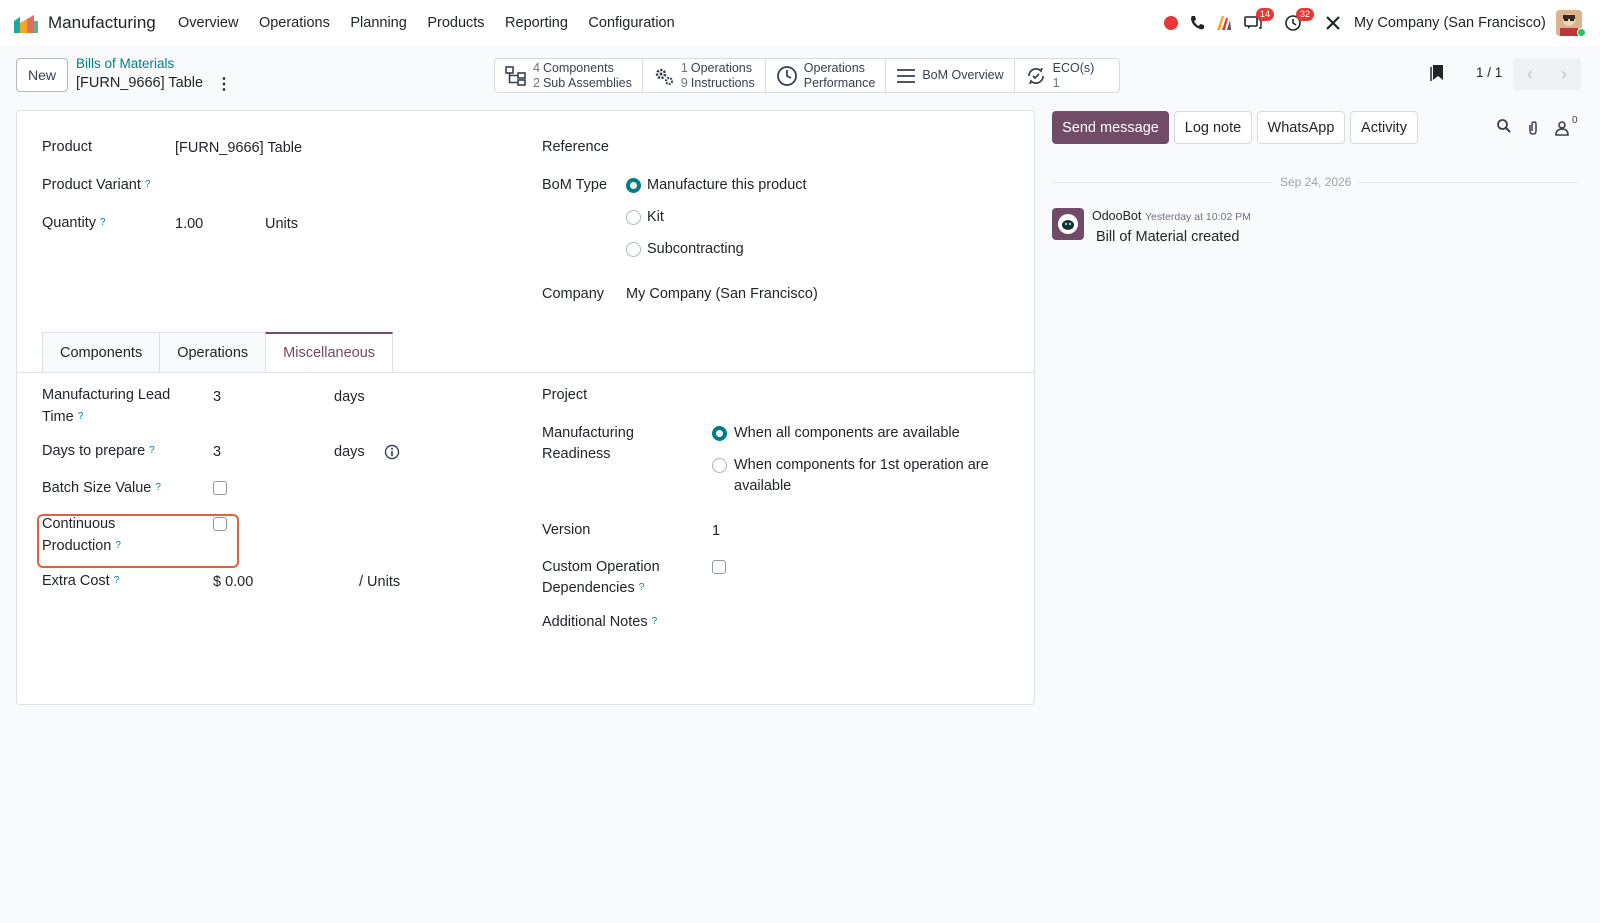  I want to click on messages-badge: 14, so click(1265, 14).